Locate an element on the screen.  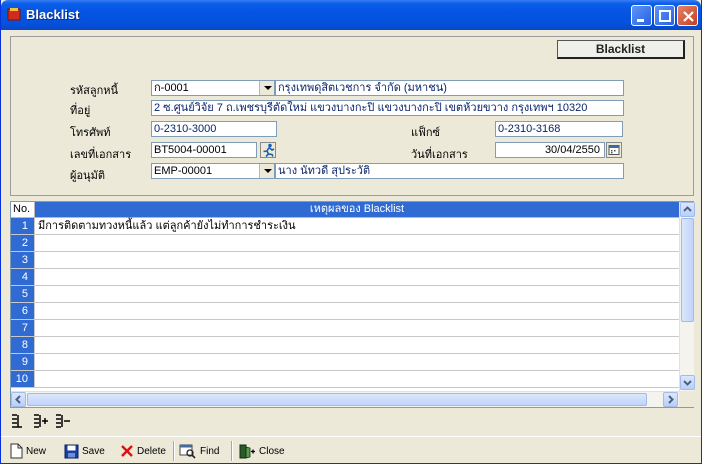
window-title: Blacklist is located at coordinates (53, 14).